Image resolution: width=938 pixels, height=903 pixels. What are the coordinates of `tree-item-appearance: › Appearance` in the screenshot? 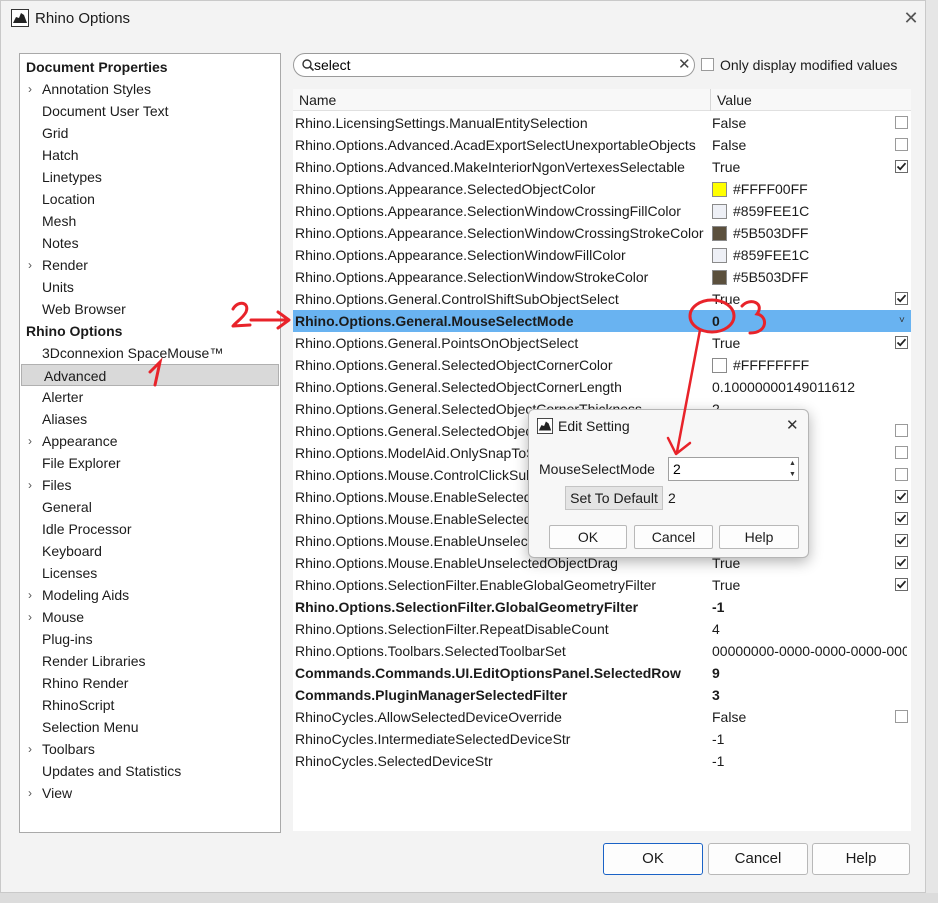 It's located at (150, 441).